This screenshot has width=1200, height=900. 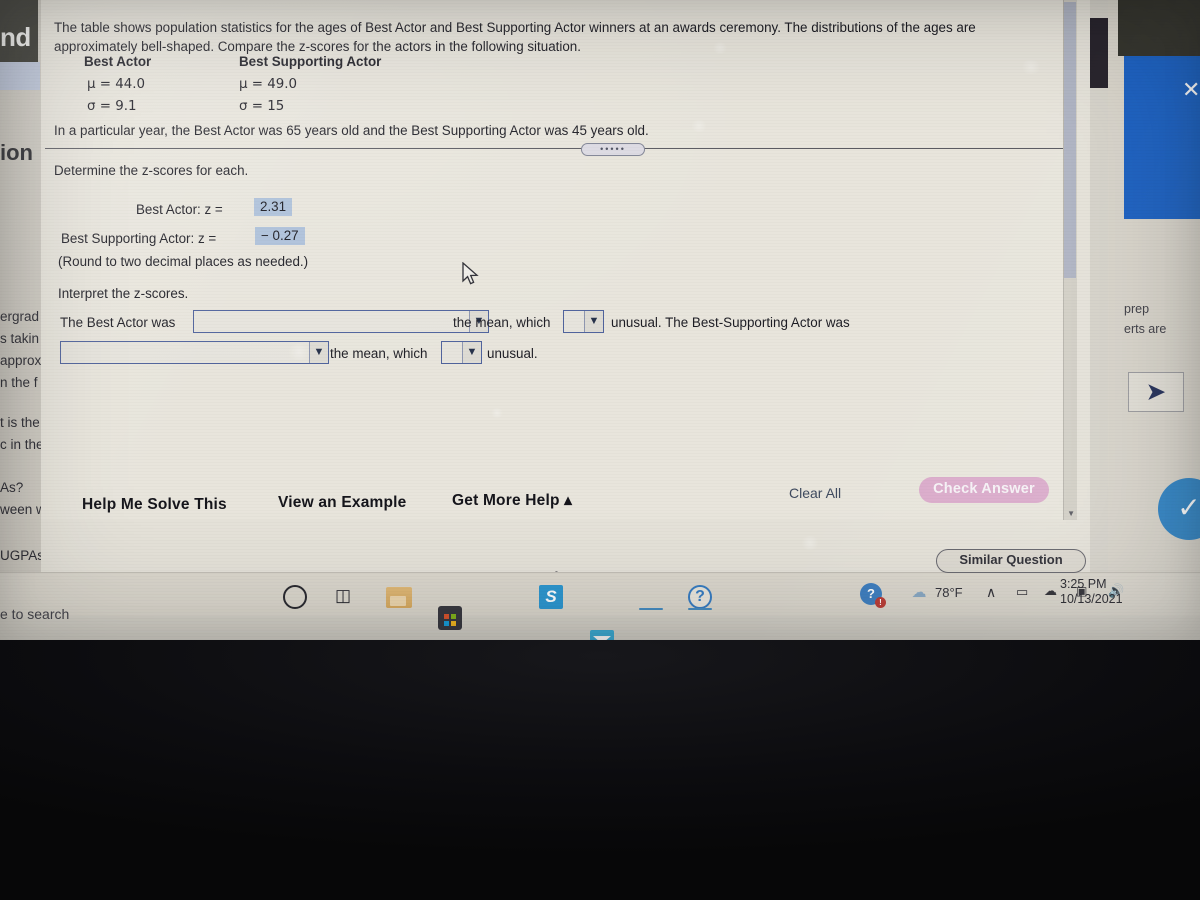 I want to click on best-actor-sigma: σ = 9.1, so click(x=112, y=106).